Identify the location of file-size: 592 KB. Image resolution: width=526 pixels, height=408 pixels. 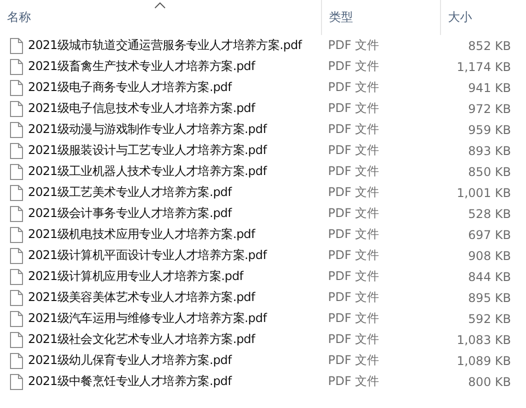
(489, 319).